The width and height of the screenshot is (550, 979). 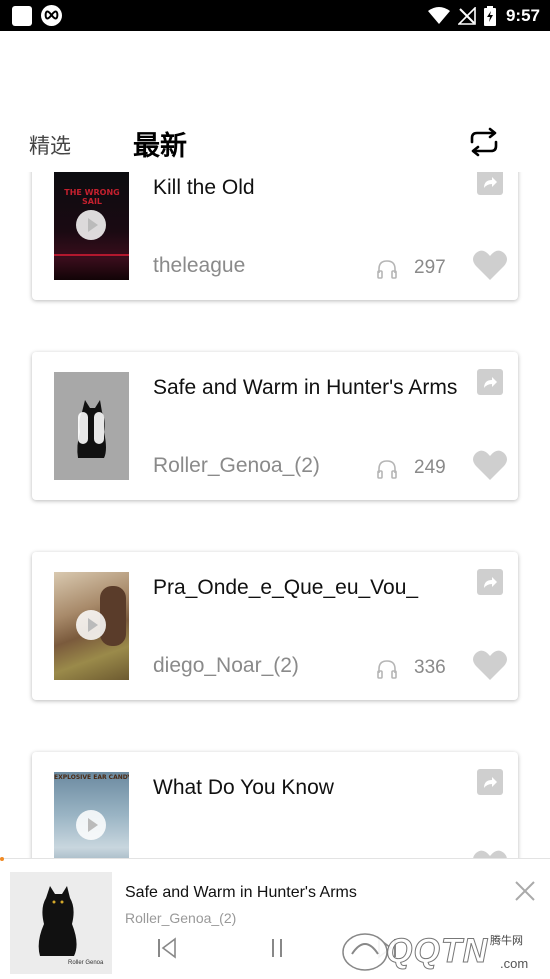 What do you see at coordinates (365, 952) in the screenshot?
I see `watermark-logo-icon` at bounding box center [365, 952].